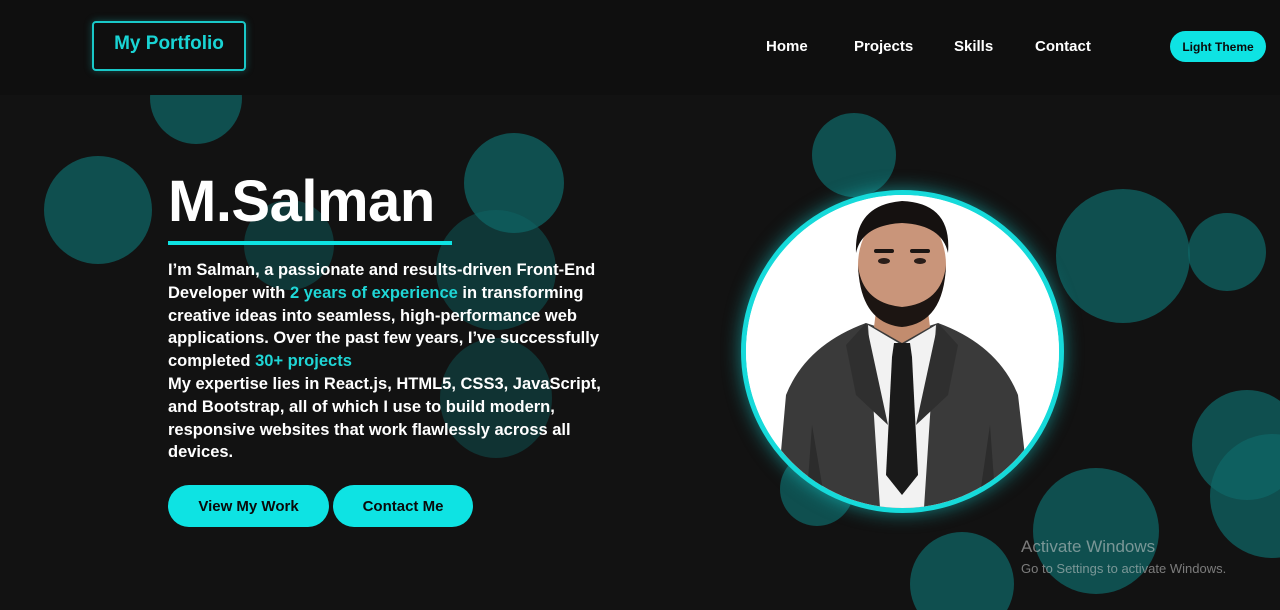 The image size is (1280, 610). I want to click on nav-link-contact: Contact, so click(1063, 46).